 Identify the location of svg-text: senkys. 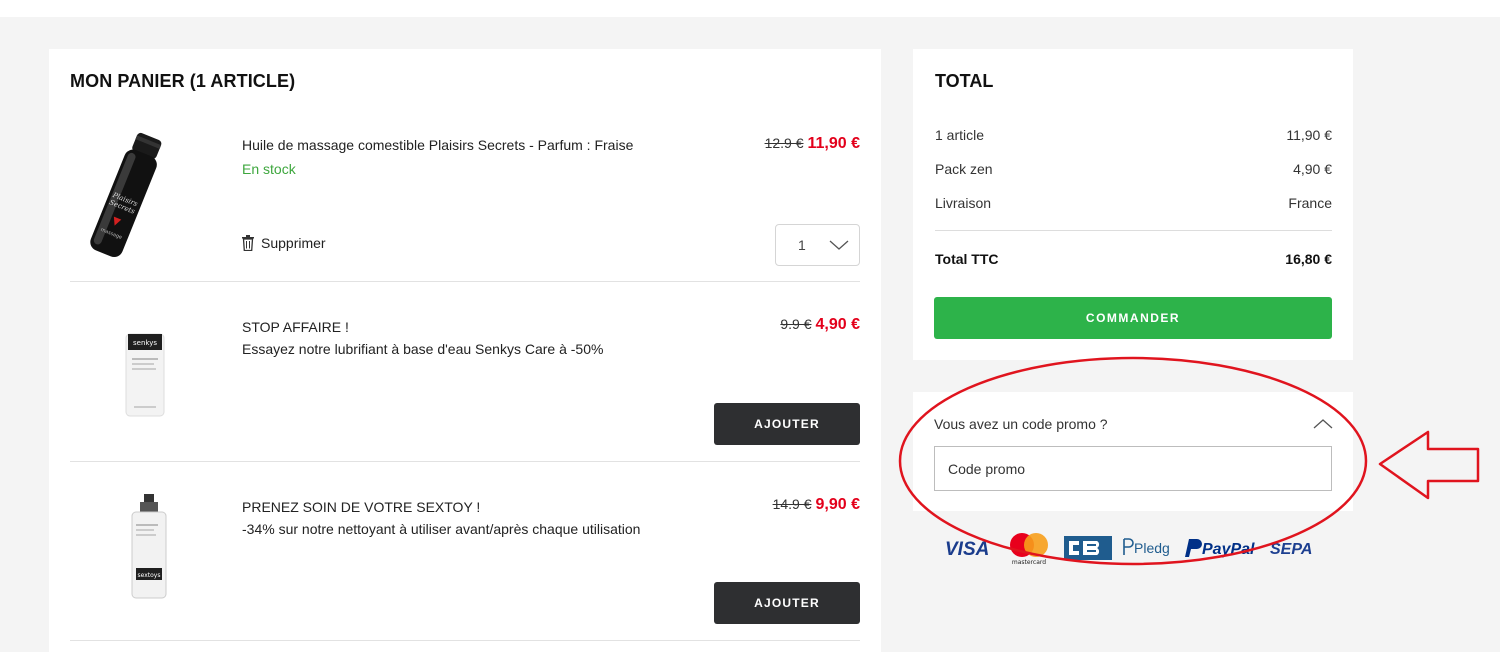
(145, 343).